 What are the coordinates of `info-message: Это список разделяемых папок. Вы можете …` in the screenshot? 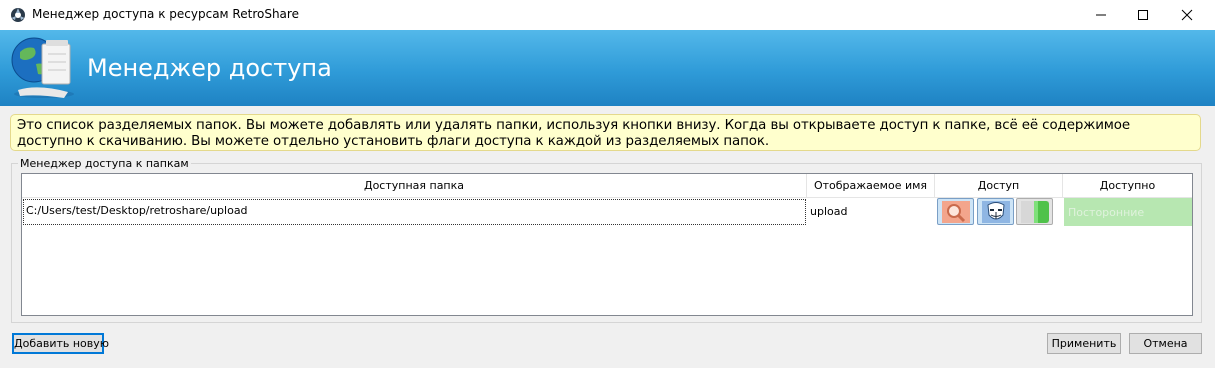 It's located at (605, 132).